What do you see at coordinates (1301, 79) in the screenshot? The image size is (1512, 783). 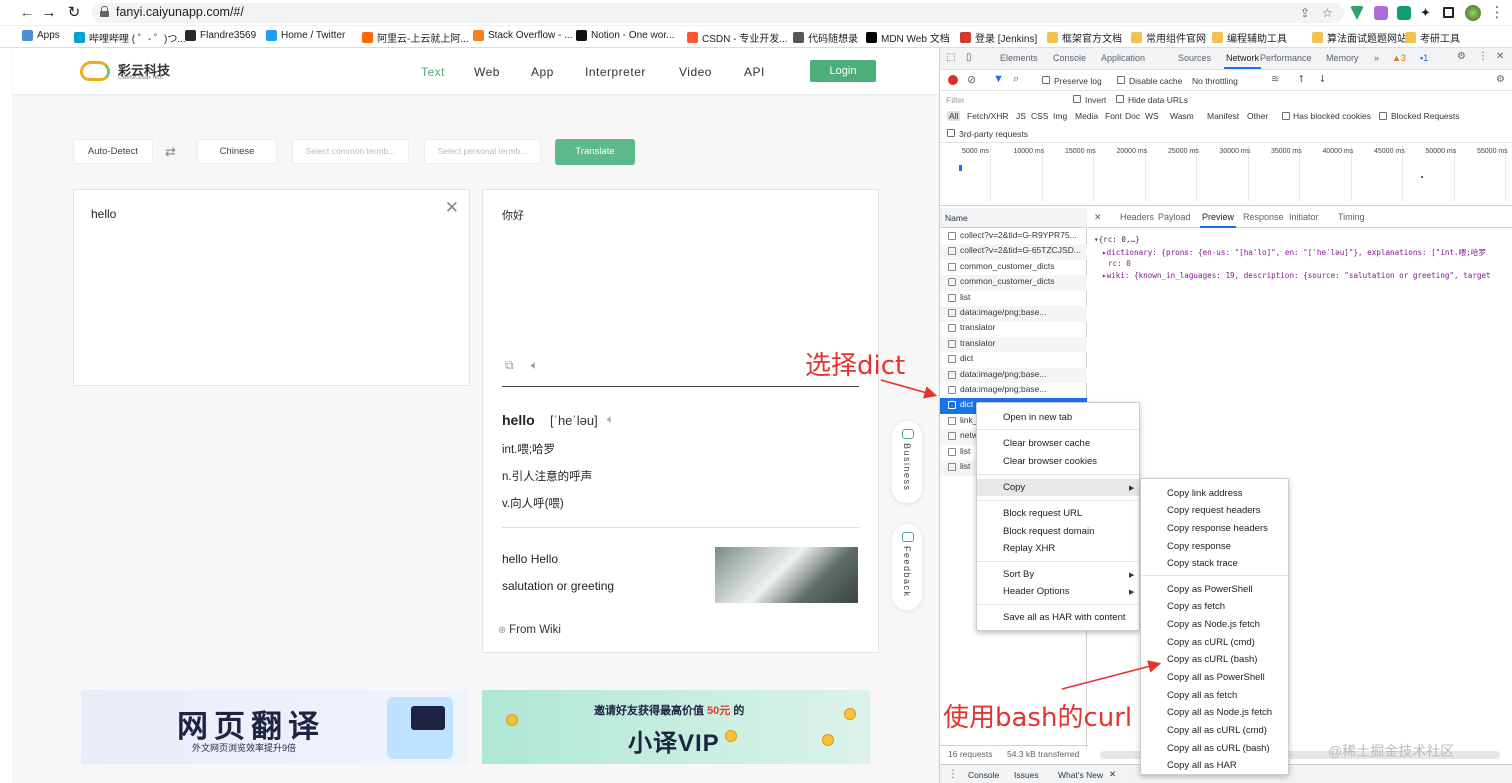 I see `import-har-icon: ⭡` at bounding box center [1301, 79].